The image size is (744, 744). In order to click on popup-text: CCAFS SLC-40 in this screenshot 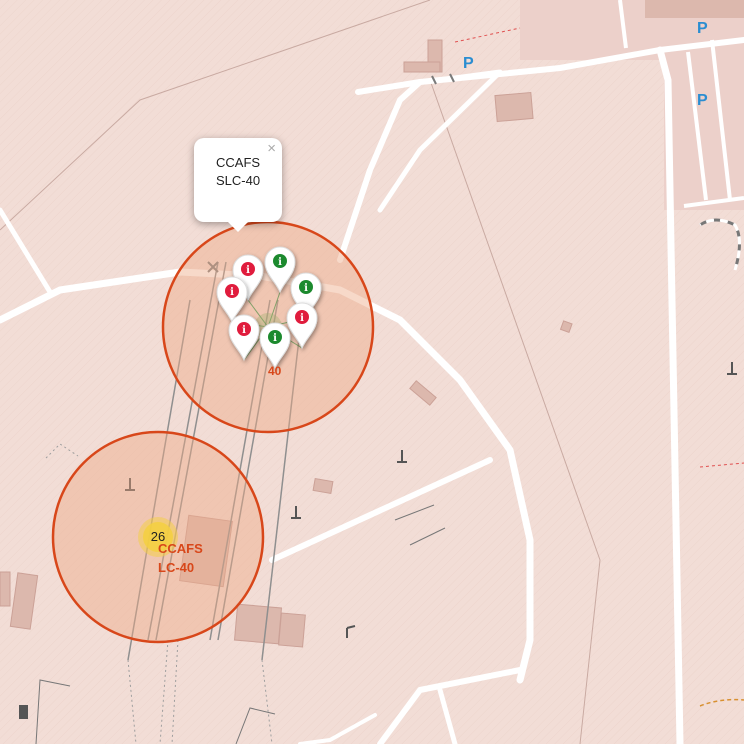, I will do `click(238, 171)`.